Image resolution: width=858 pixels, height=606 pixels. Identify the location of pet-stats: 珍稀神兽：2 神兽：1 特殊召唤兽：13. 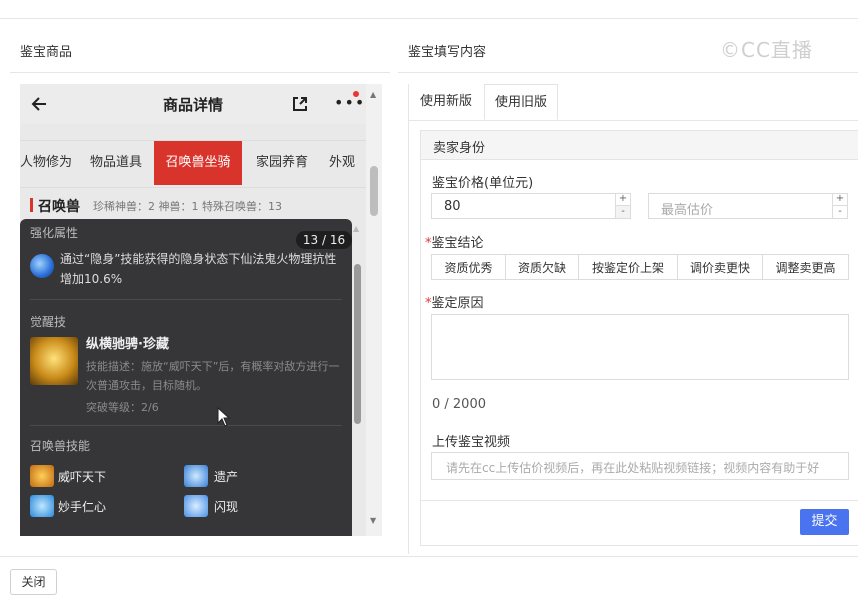
(187, 206).